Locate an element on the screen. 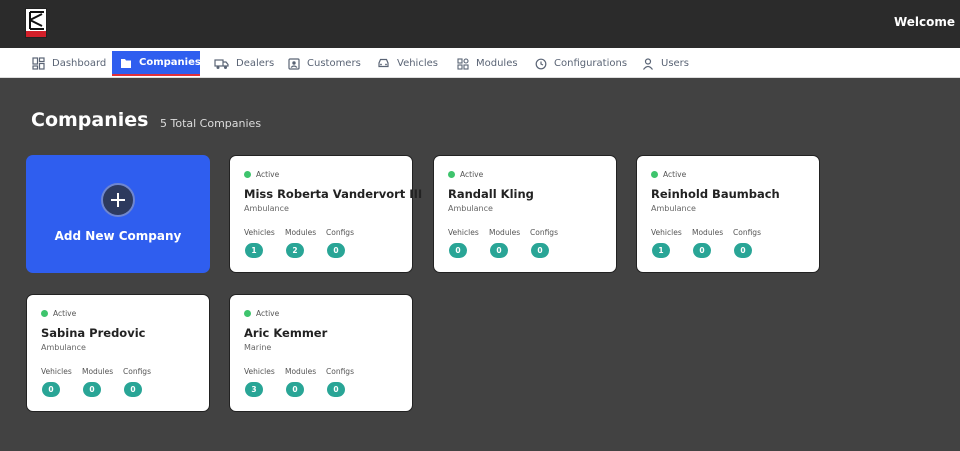 The width and height of the screenshot is (960, 451). modules-count: 2 is located at coordinates (295, 250).